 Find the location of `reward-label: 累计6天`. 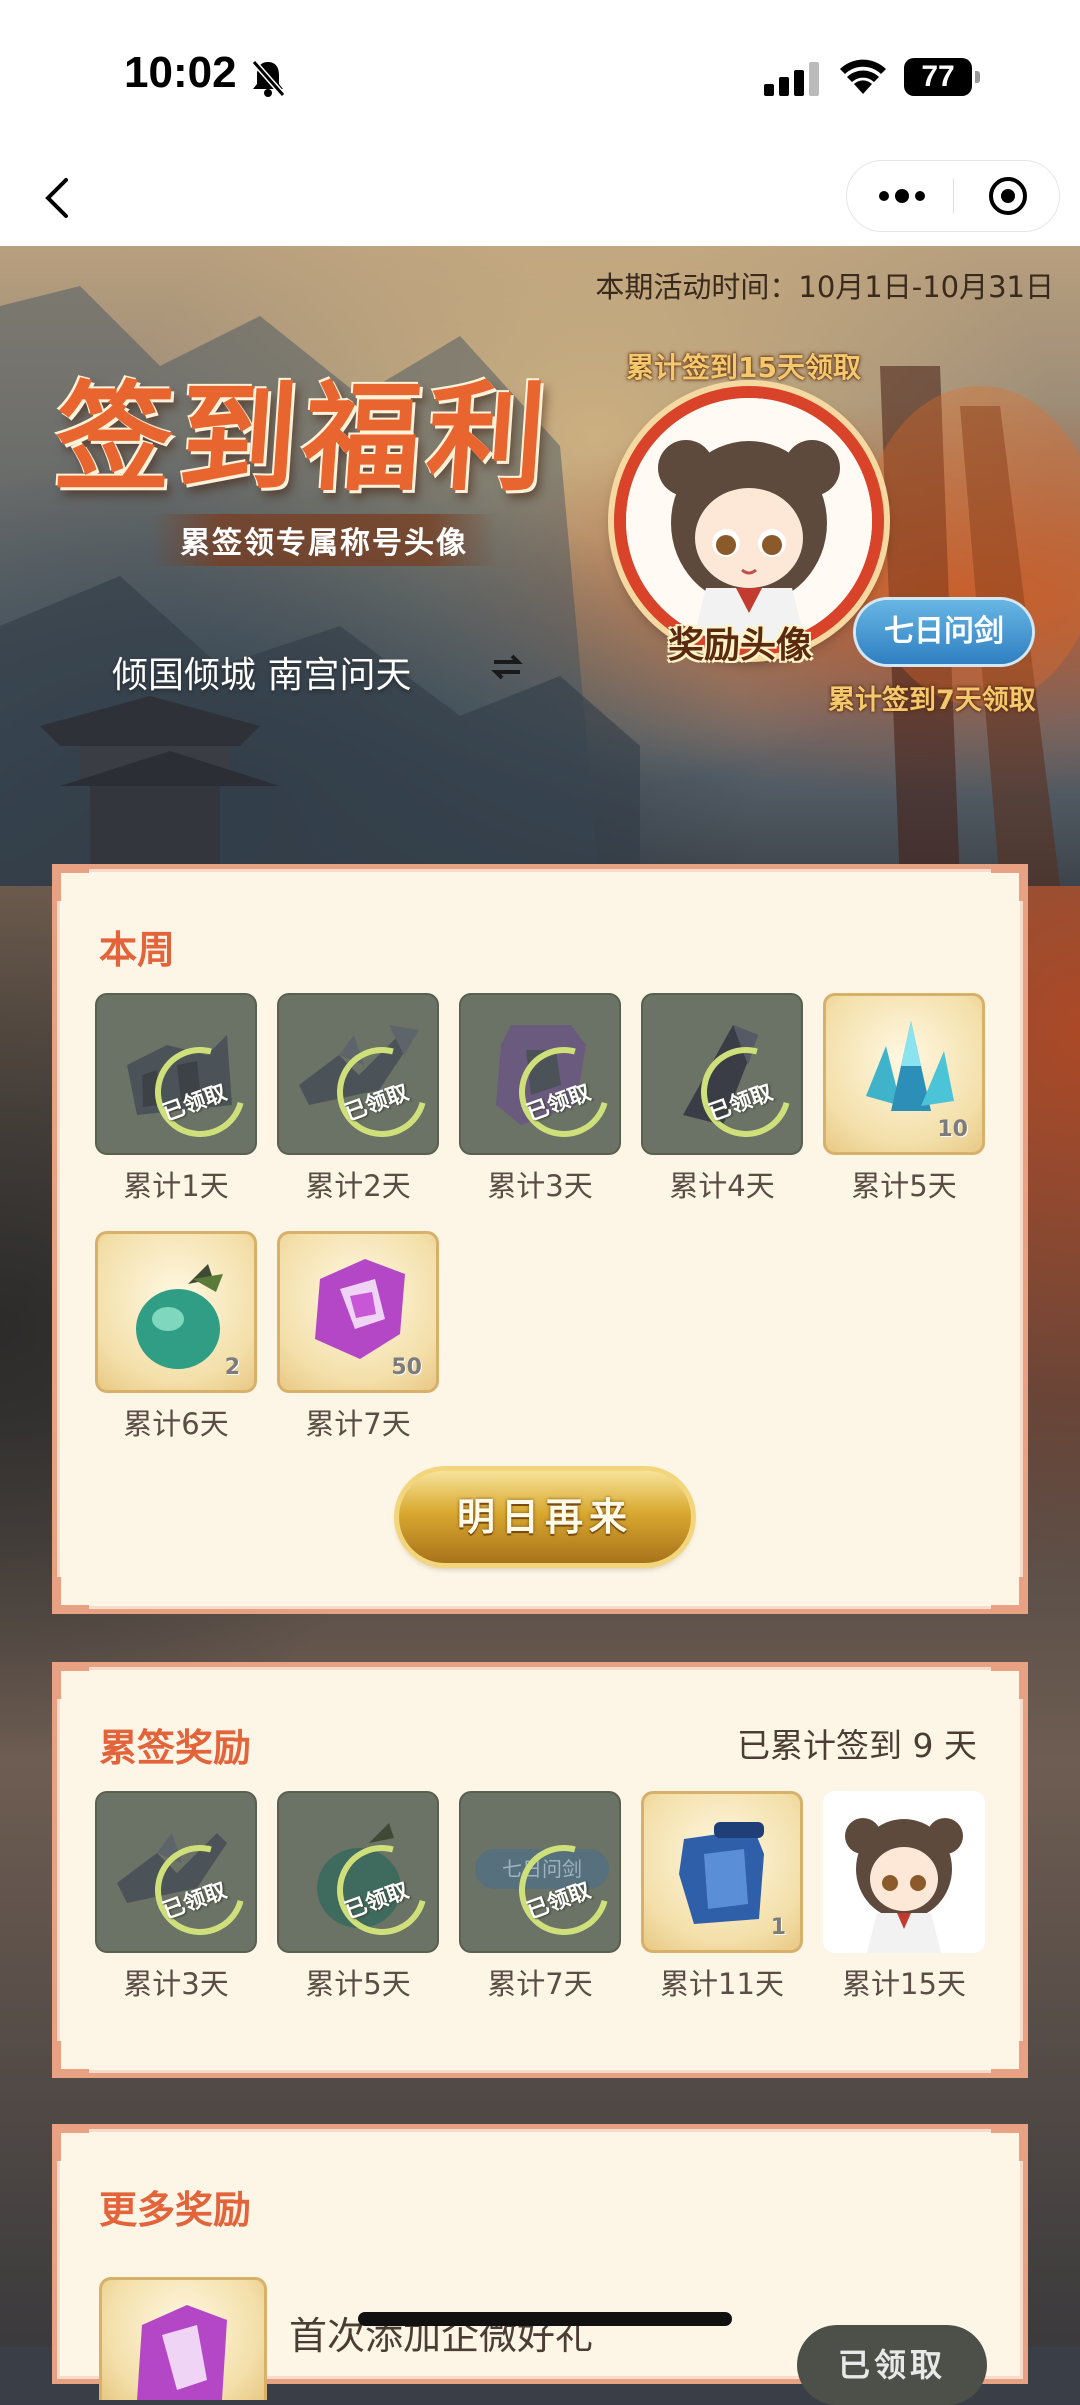

reward-label: 累计6天 is located at coordinates (176, 1424).